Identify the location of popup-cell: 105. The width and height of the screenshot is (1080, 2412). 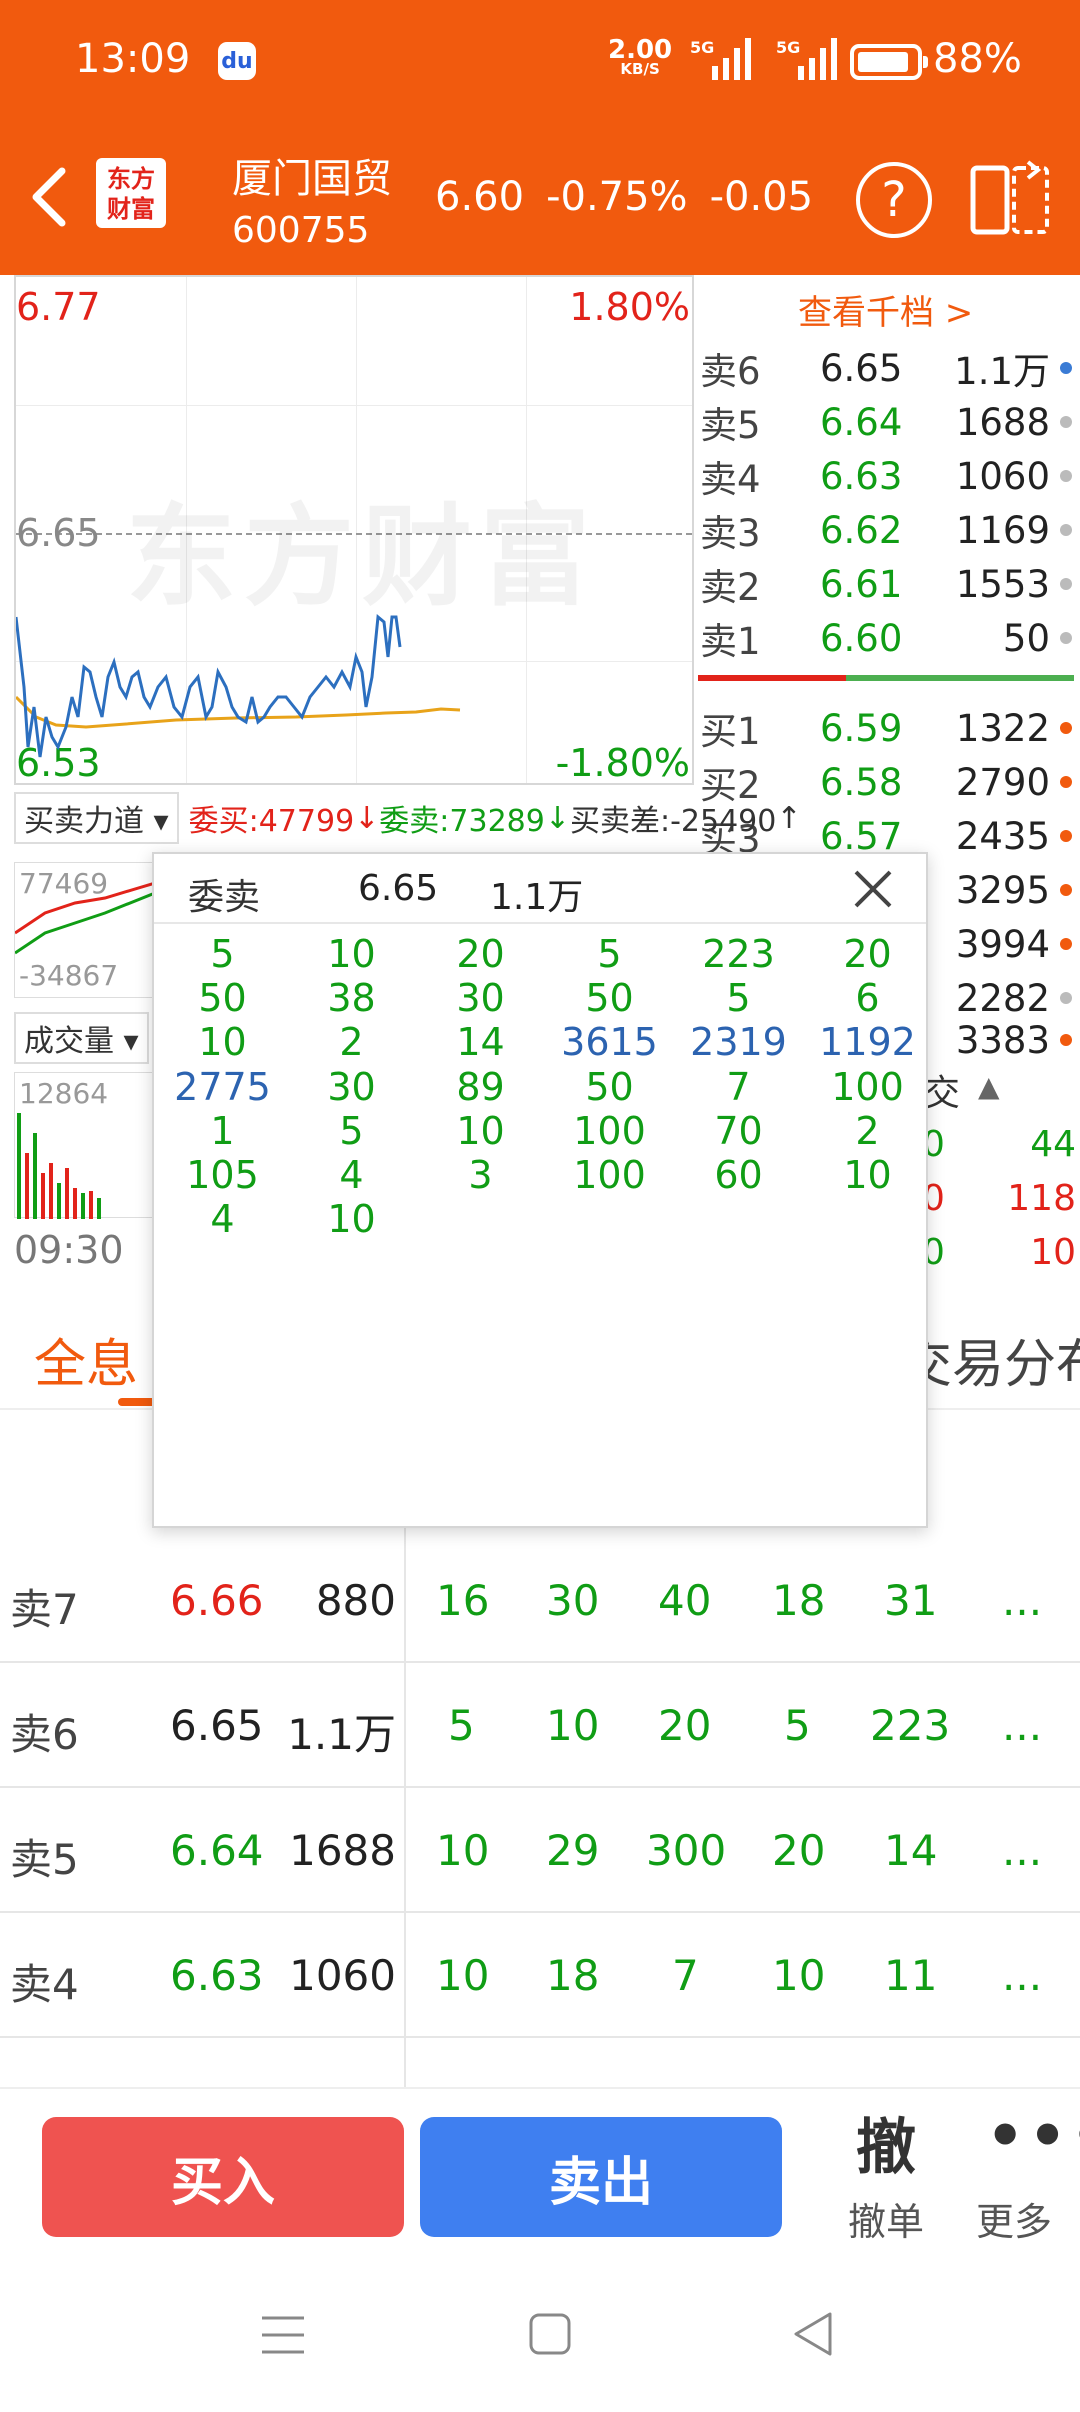
(222, 1175).